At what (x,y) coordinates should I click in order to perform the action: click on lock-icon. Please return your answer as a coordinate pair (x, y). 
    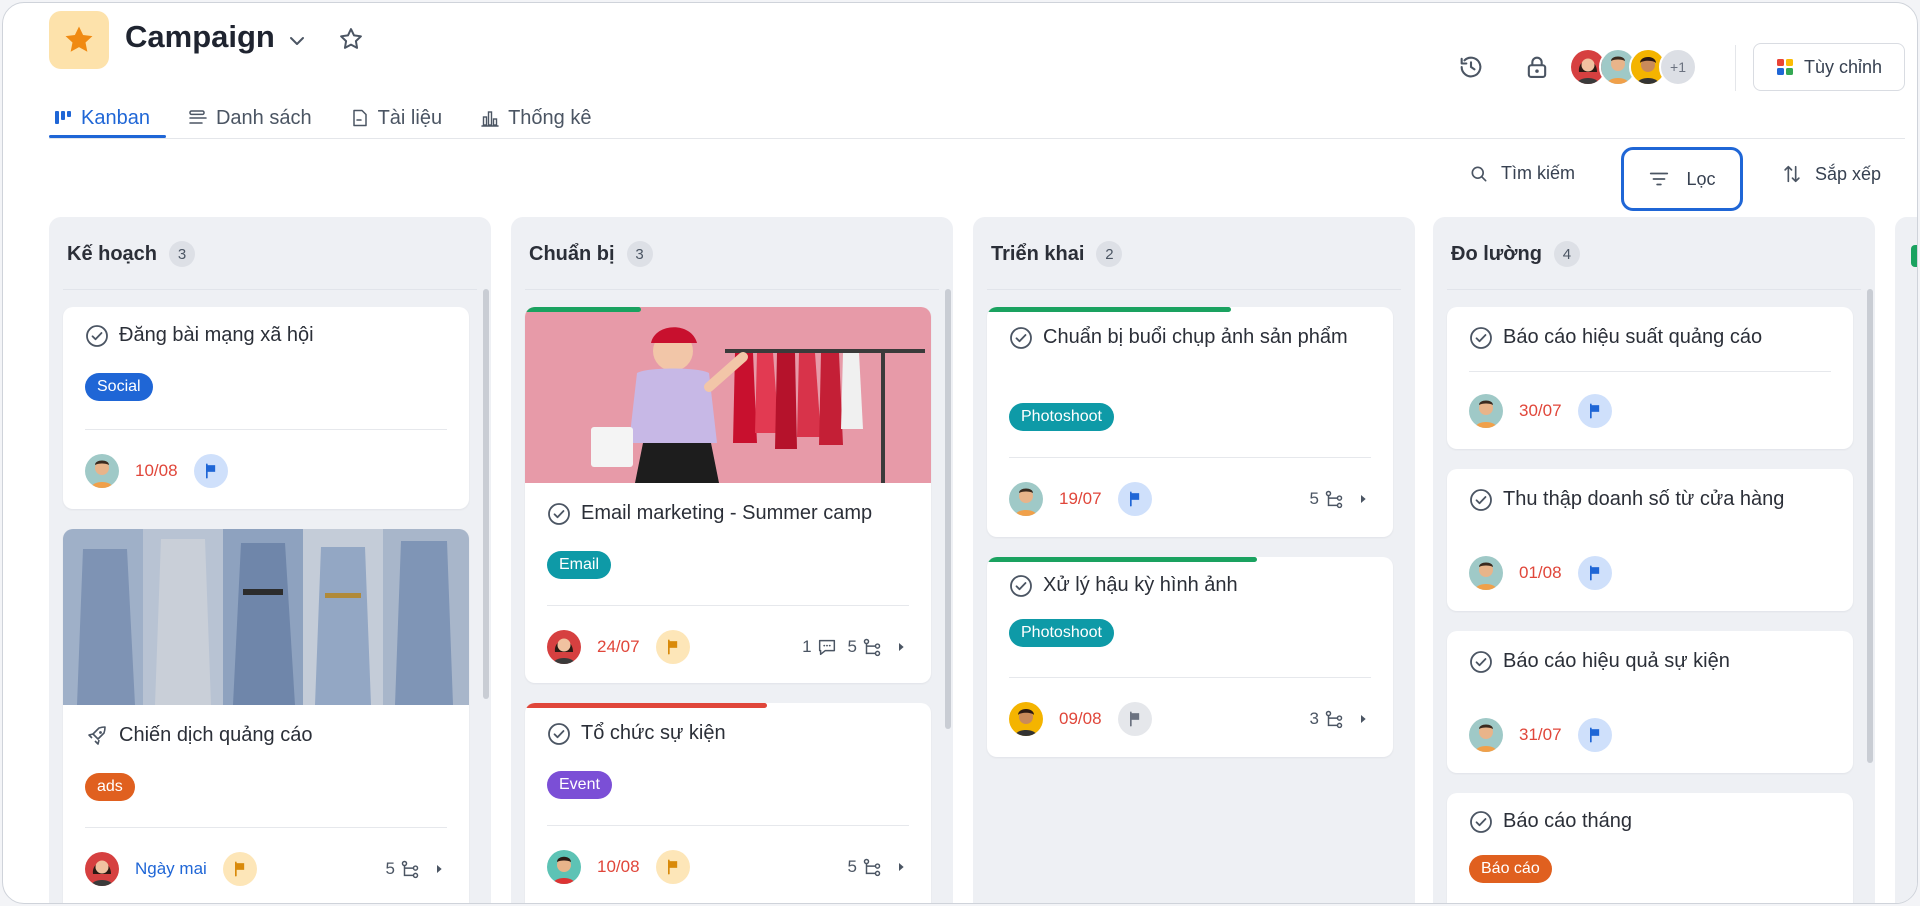
    Looking at the image, I should click on (1537, 67).